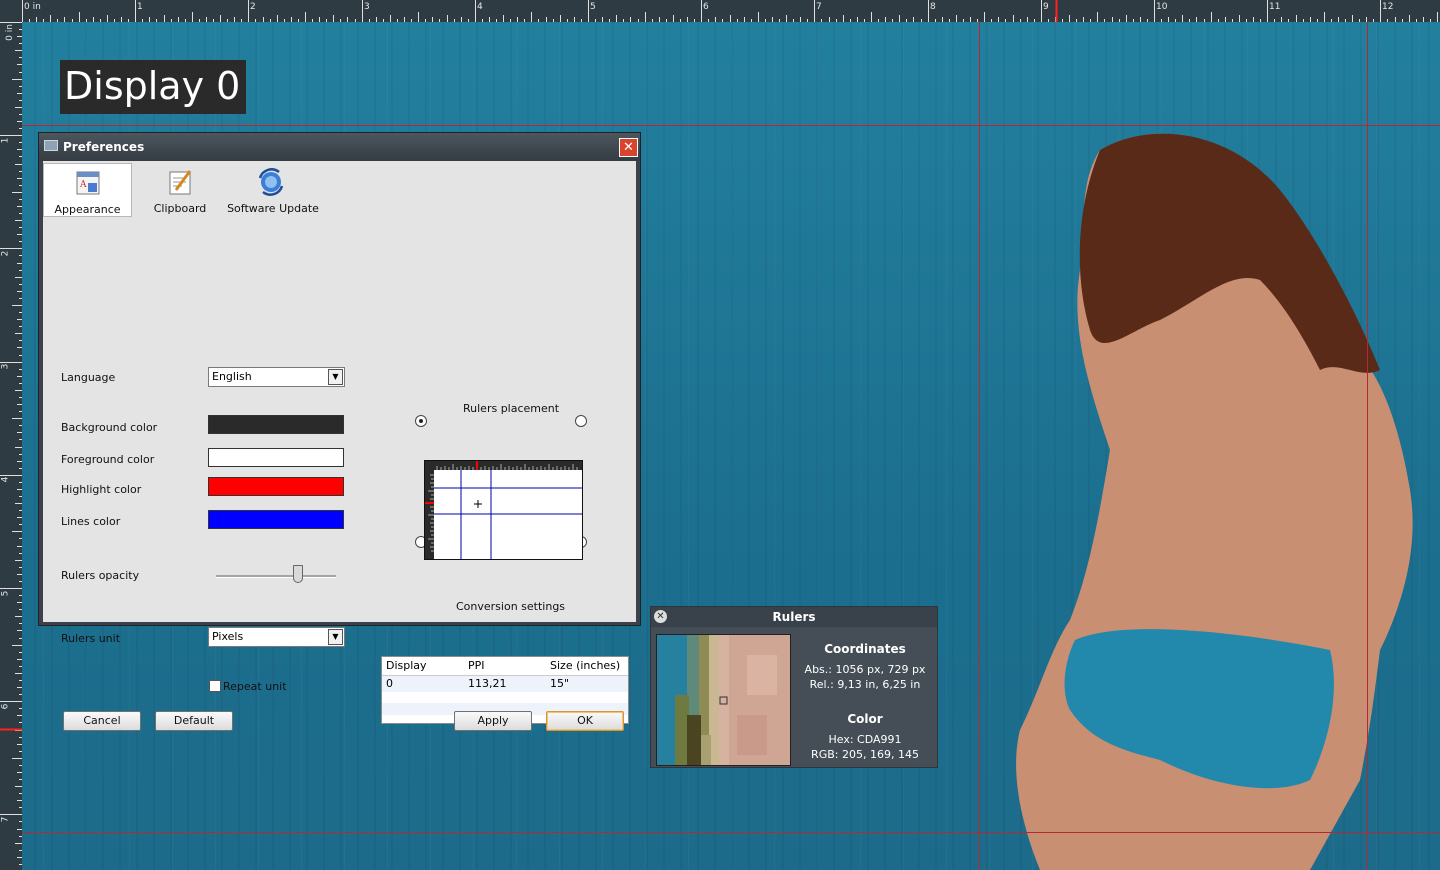 The width and height of the screenshot is (1440, 870). I want to click on rulers-unit-select: Pixels ▼, so click(276, 637).